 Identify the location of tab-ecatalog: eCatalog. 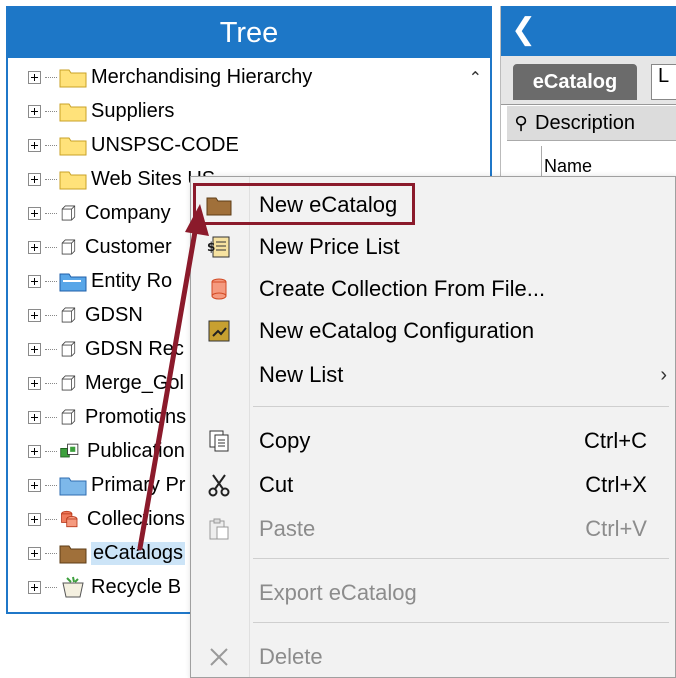
(575, 82).